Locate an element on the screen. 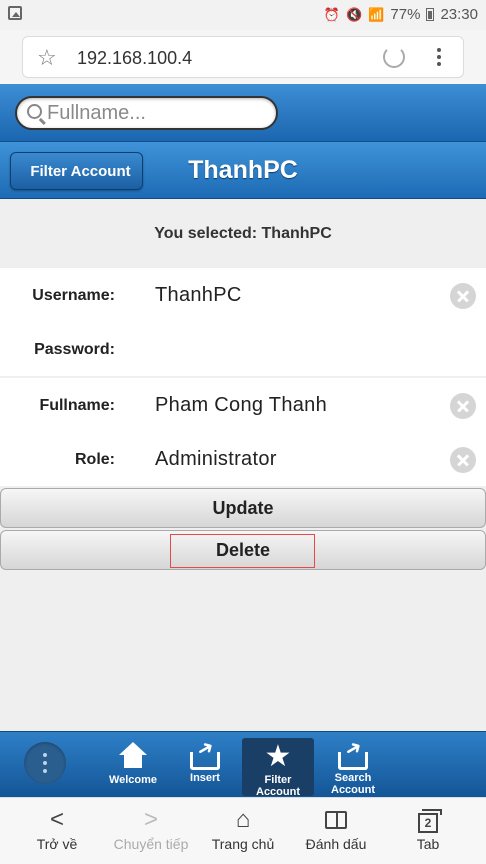 The width and height of the screenshot is (486, 864). nav-item-filter-account: ★ Filter Account is located at coordinates (278, 768).